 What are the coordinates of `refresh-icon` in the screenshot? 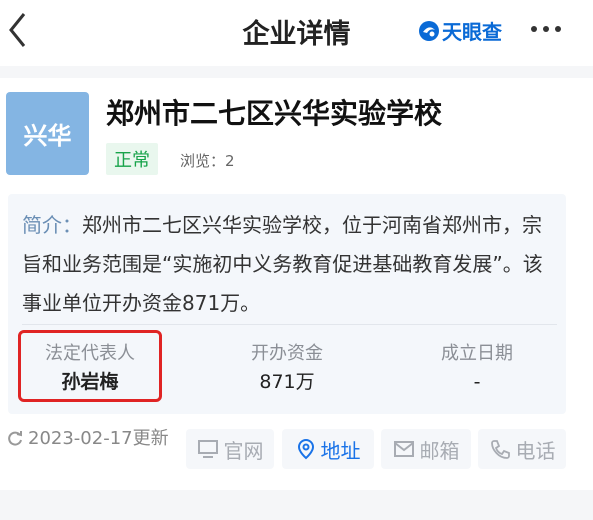 It's located at (15, 438).